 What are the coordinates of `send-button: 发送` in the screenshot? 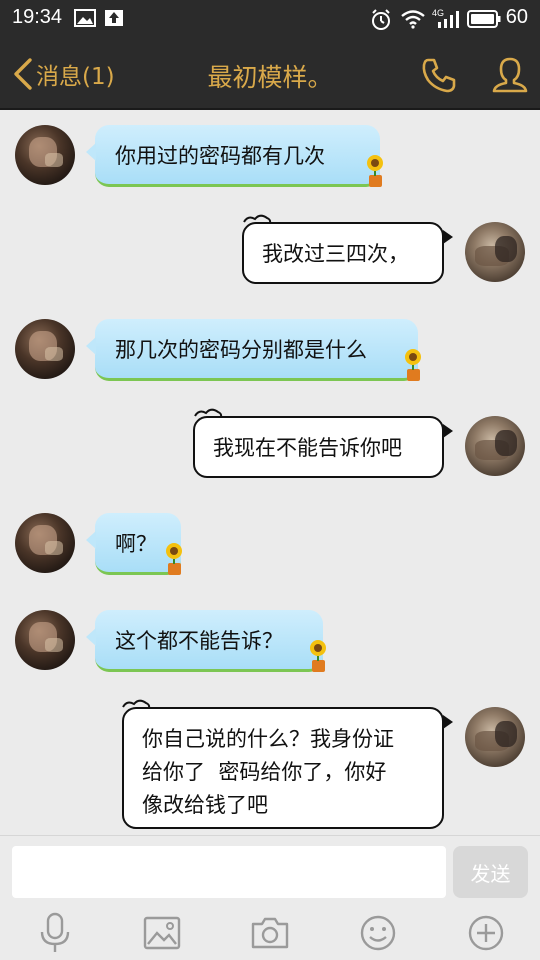 It's located at (490, 872).